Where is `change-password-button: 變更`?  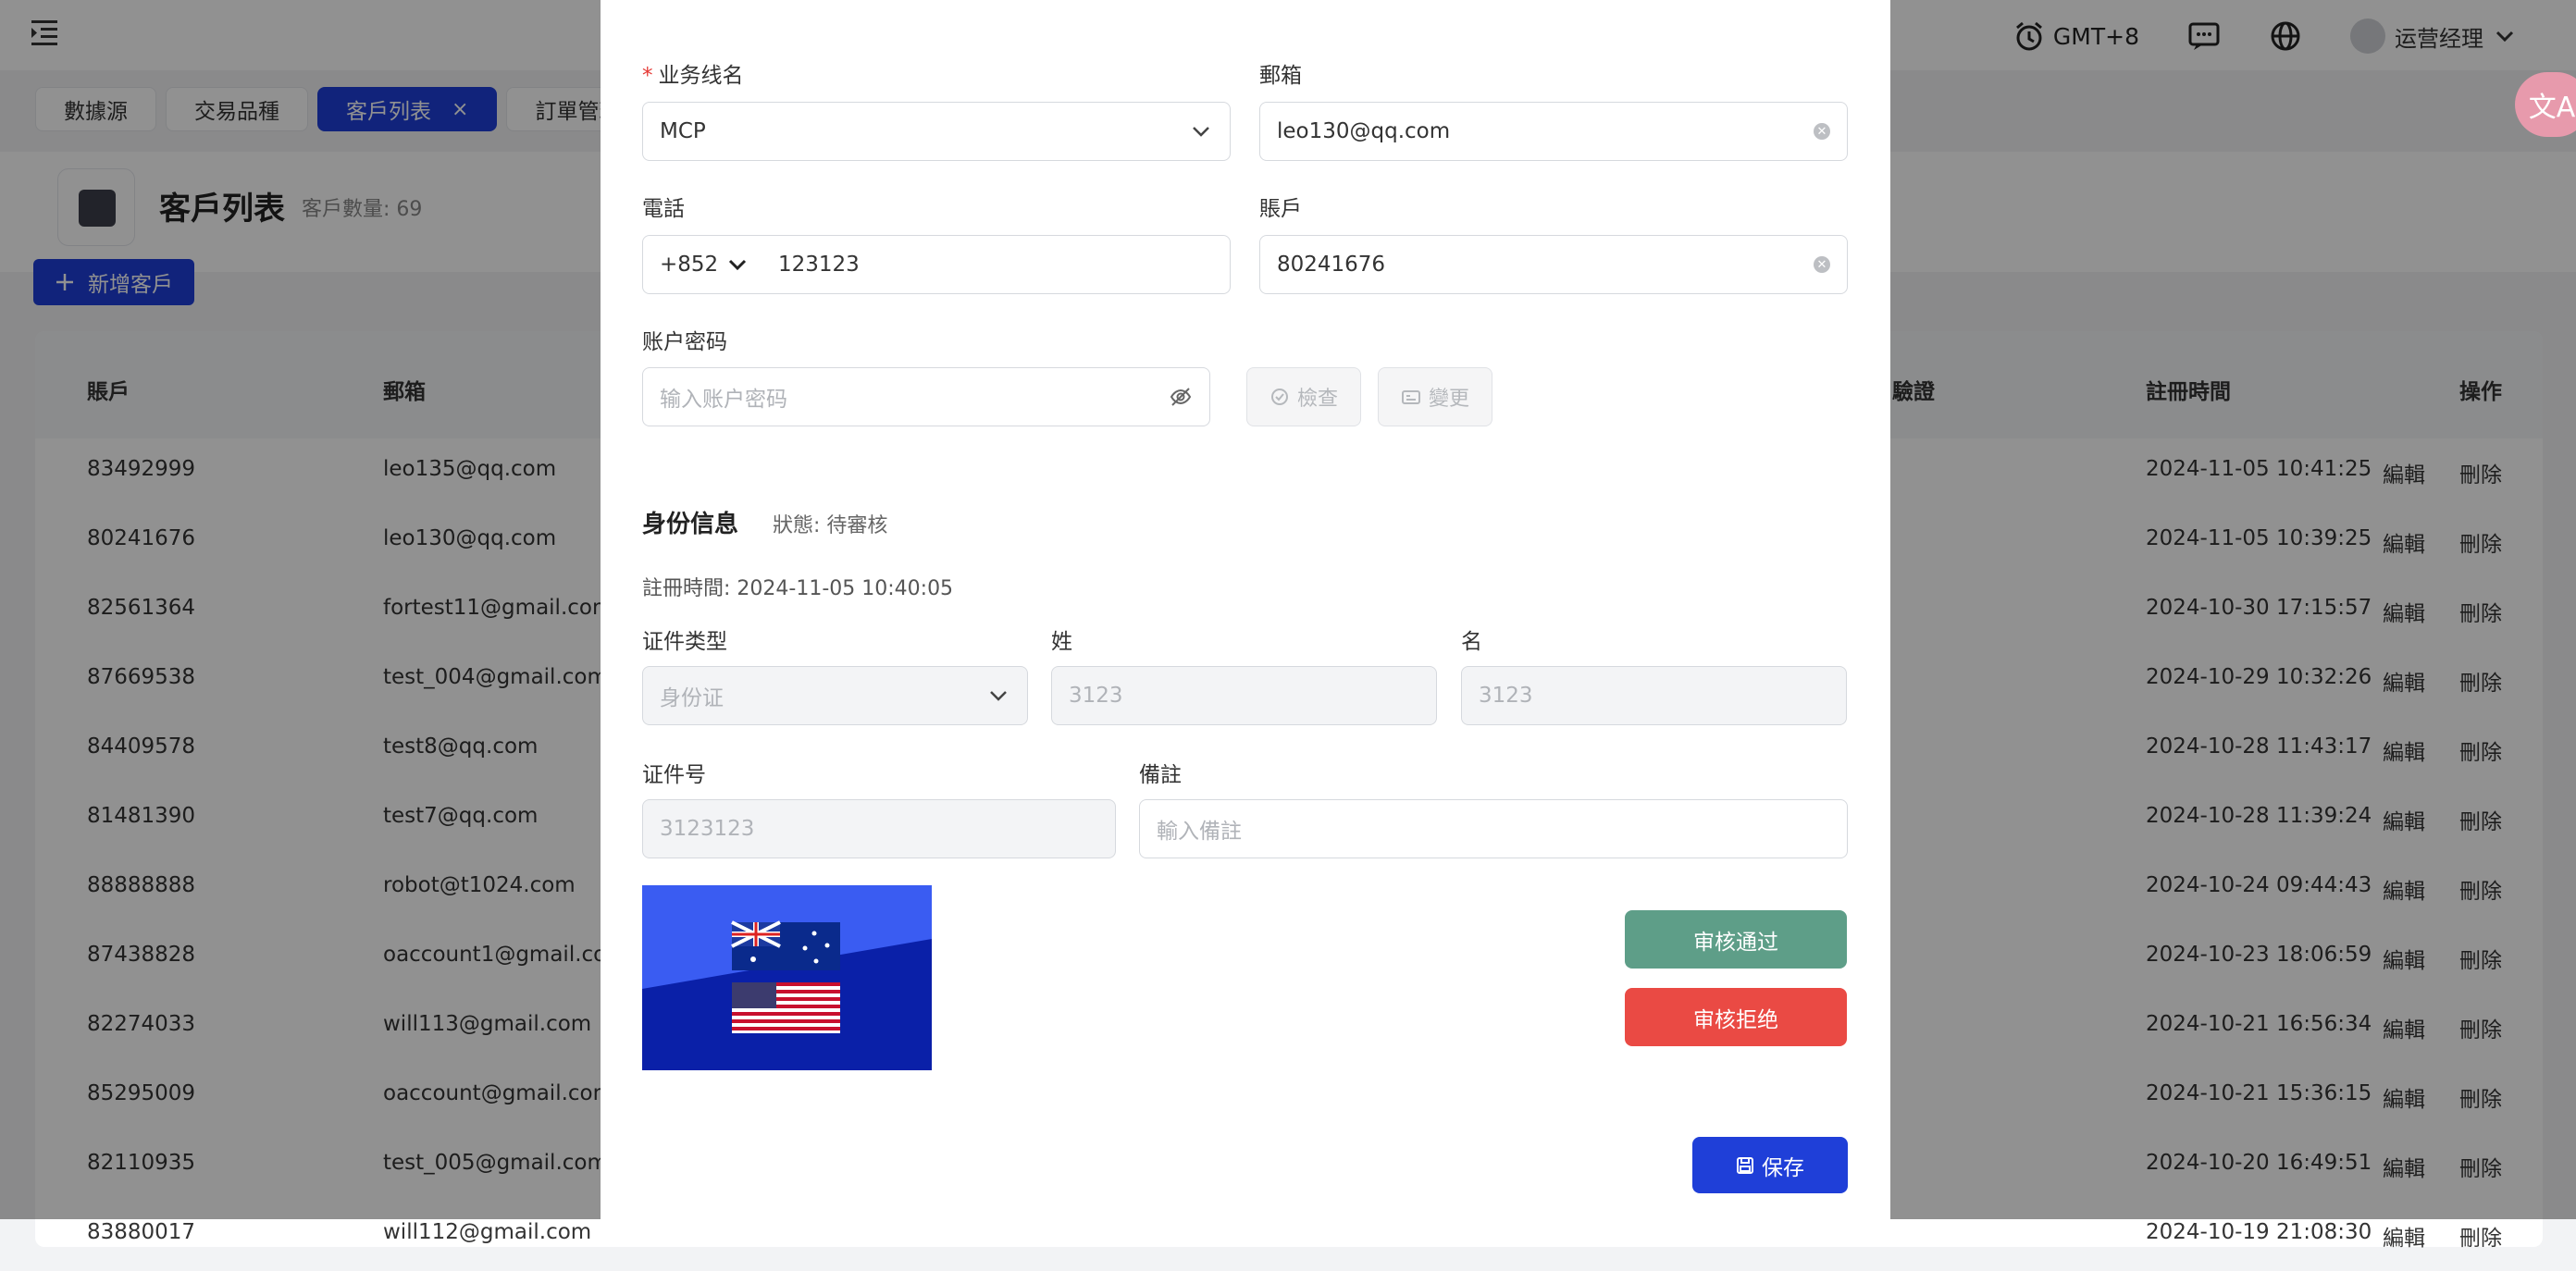
change-password-button: 變更 is located at coordinates (1435, 396).